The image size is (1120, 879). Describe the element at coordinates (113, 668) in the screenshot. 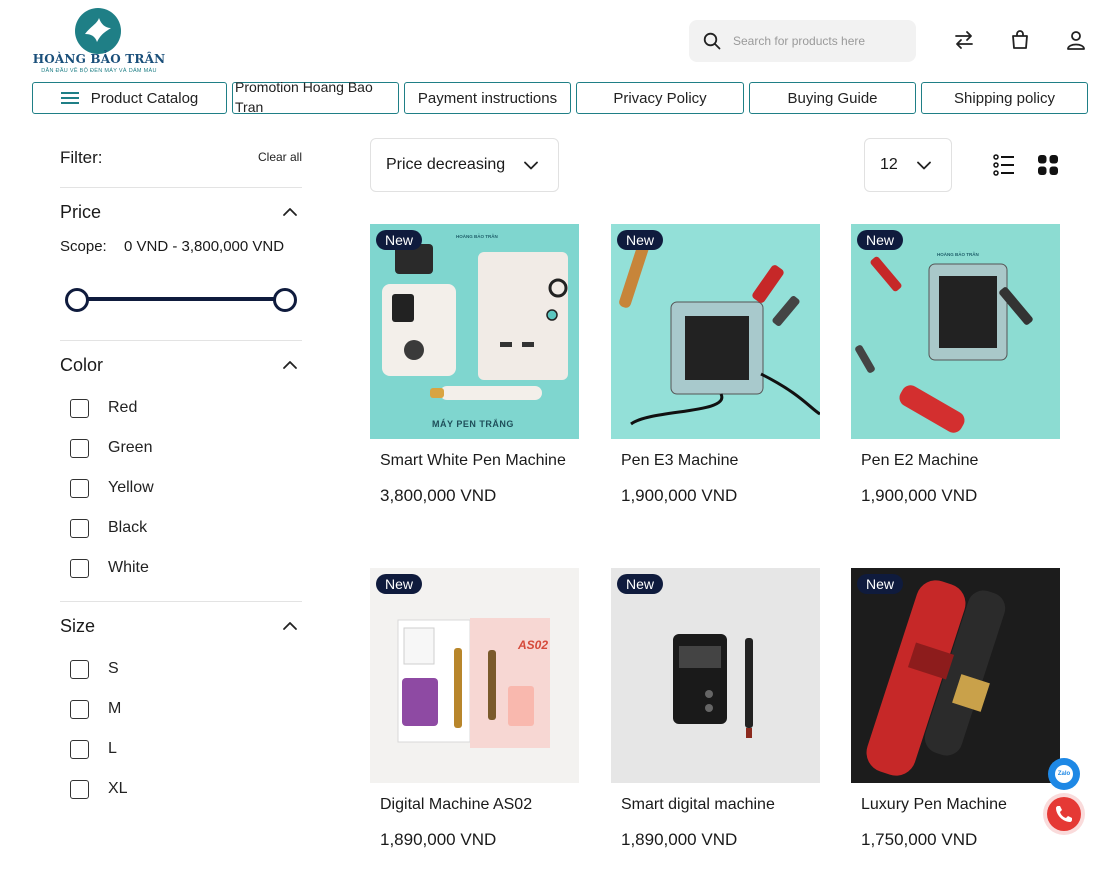

I see `option-label: S` at that location.